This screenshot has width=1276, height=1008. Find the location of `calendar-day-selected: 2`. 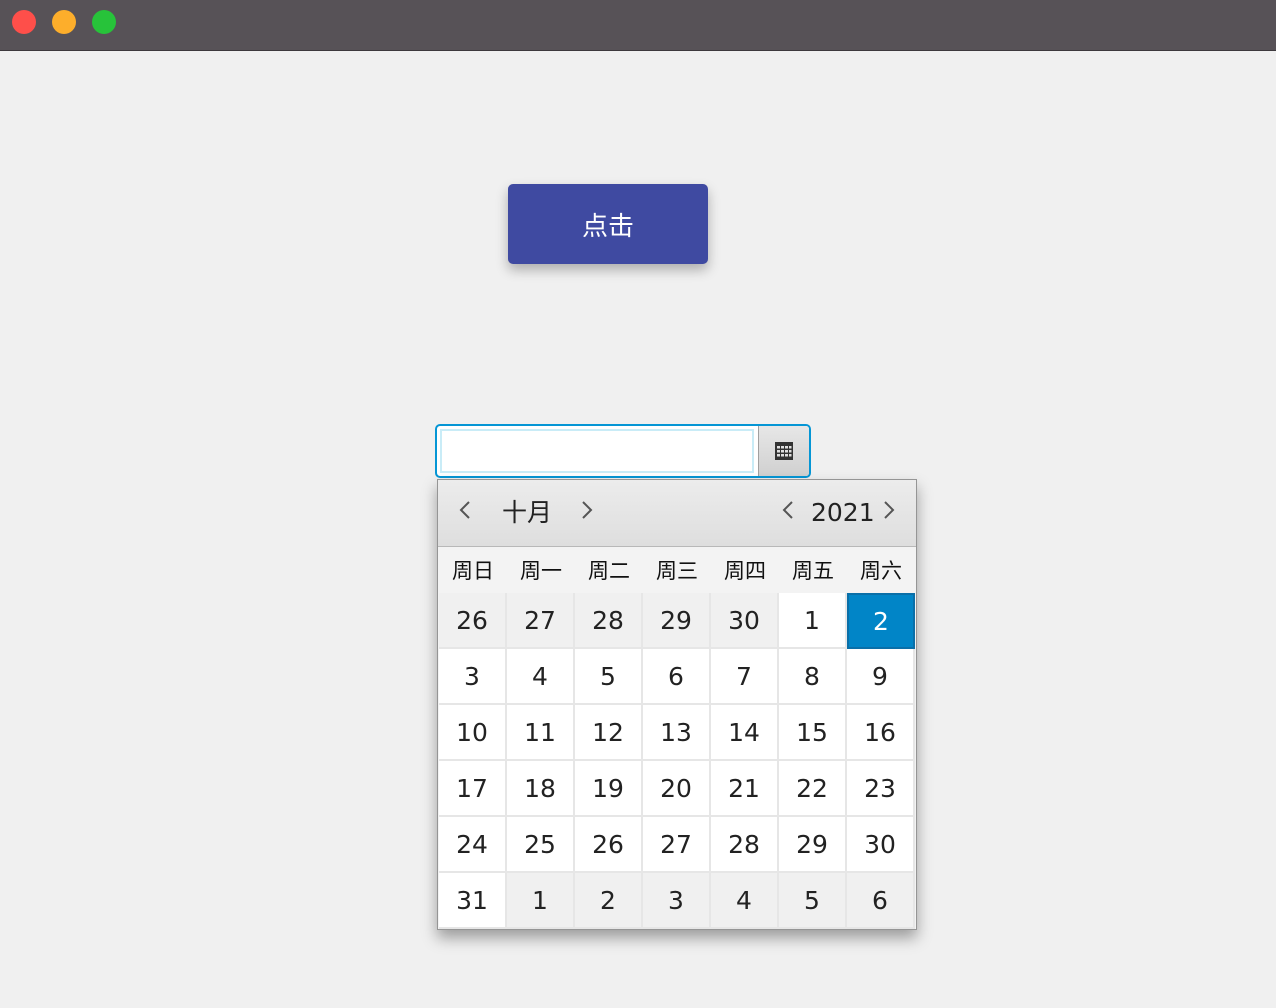

calendar-day-selected: 2 is located at coordinates (881, 621).